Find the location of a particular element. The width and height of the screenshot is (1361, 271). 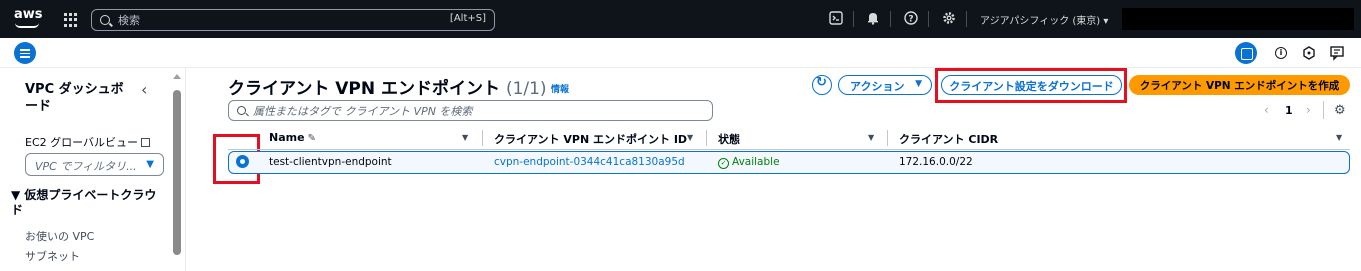

search-shortcut-hint: [Alt+S] is located at coordinates (467, 18).